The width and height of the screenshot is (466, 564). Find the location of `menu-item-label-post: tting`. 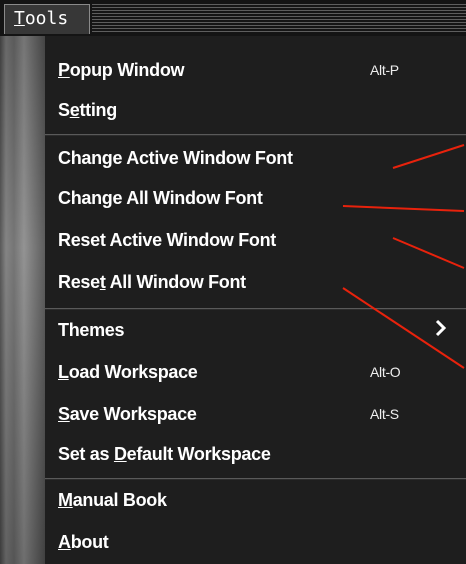

menu-item-label-post: tting is located at coordinates (98, 110).